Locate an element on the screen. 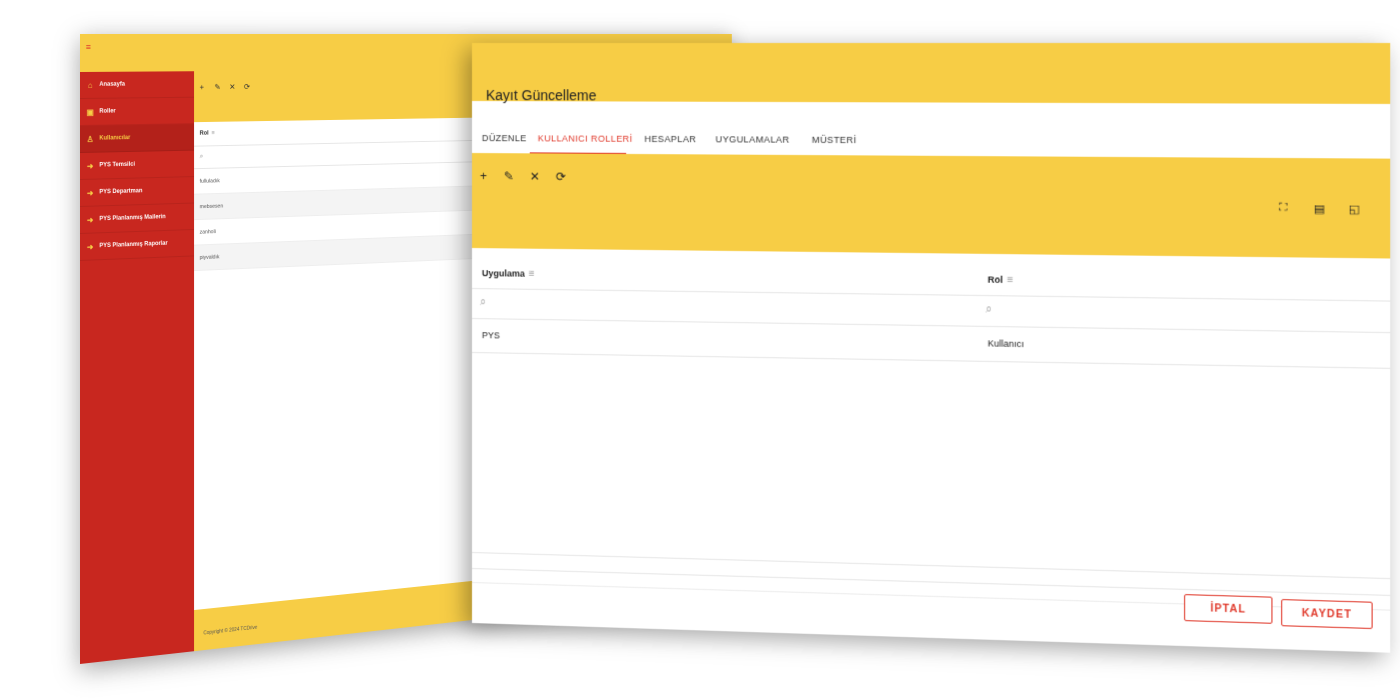  tab-hesaplar: HESAPLAR is located at coordinates (670, 139).